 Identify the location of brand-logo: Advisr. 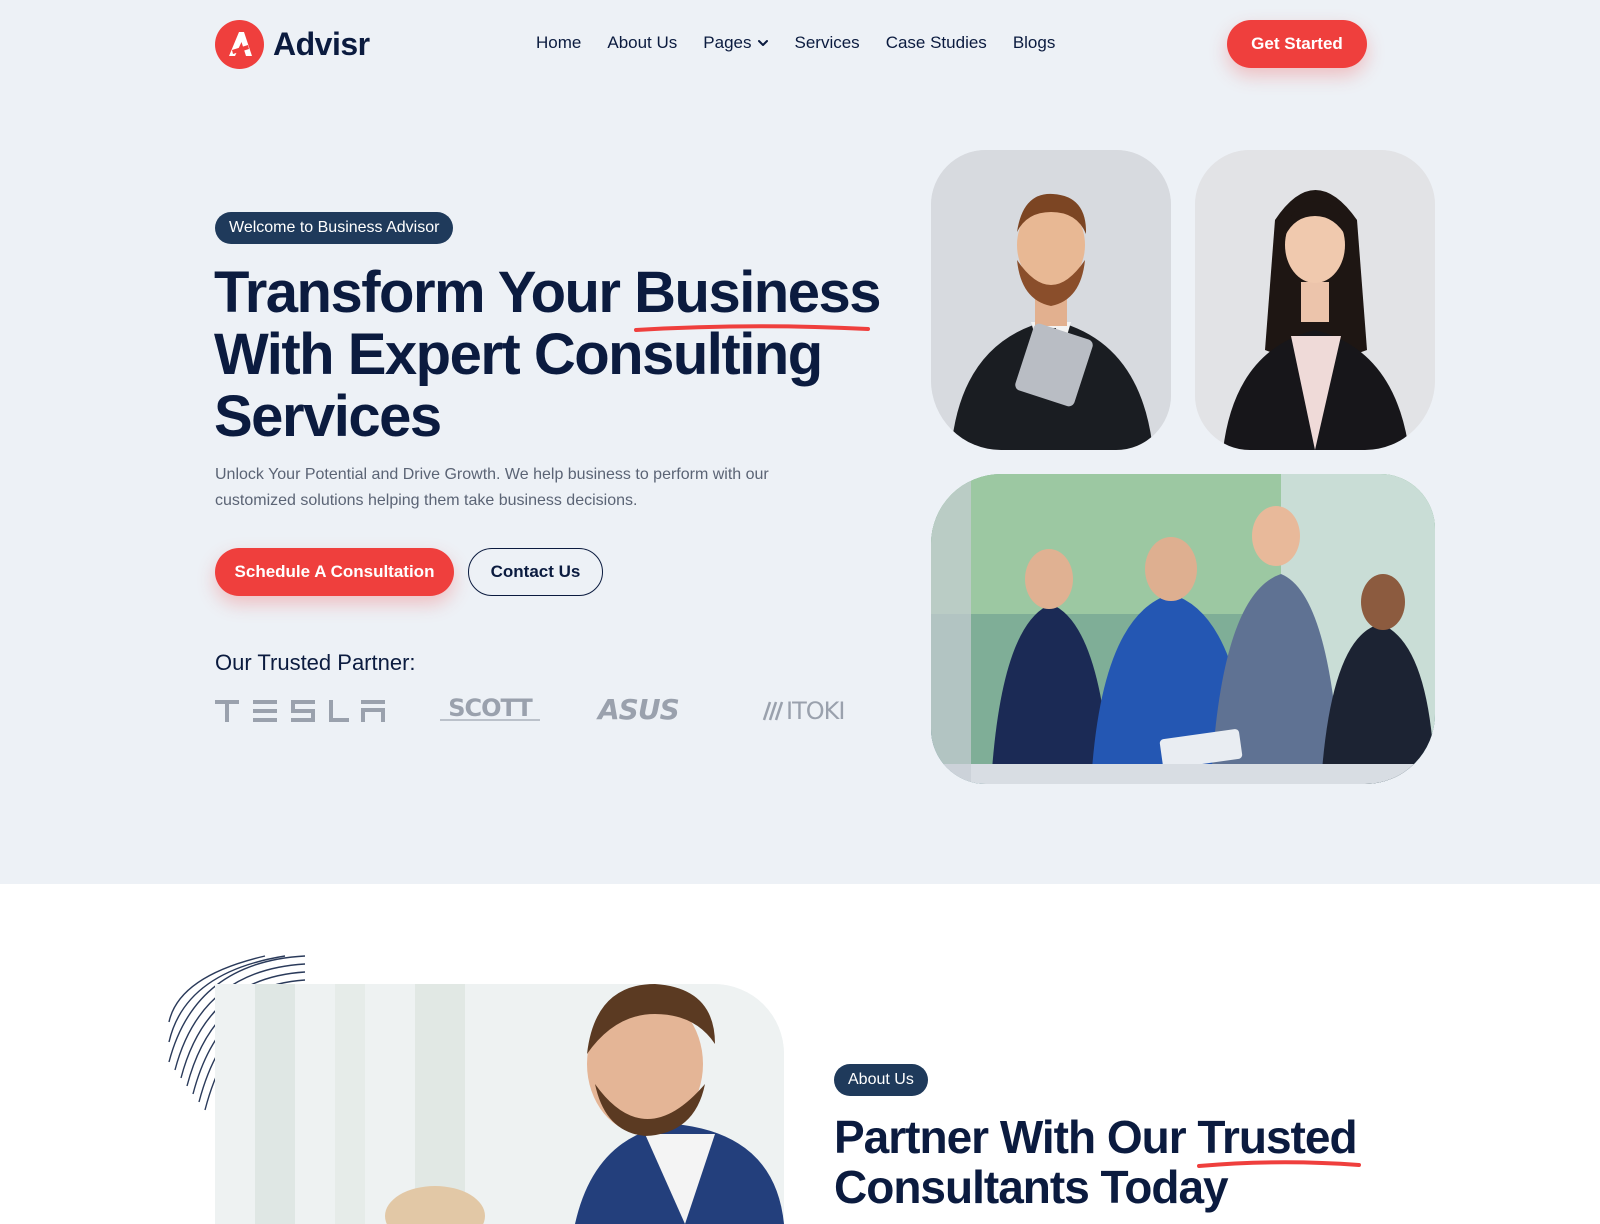
(292, 44).